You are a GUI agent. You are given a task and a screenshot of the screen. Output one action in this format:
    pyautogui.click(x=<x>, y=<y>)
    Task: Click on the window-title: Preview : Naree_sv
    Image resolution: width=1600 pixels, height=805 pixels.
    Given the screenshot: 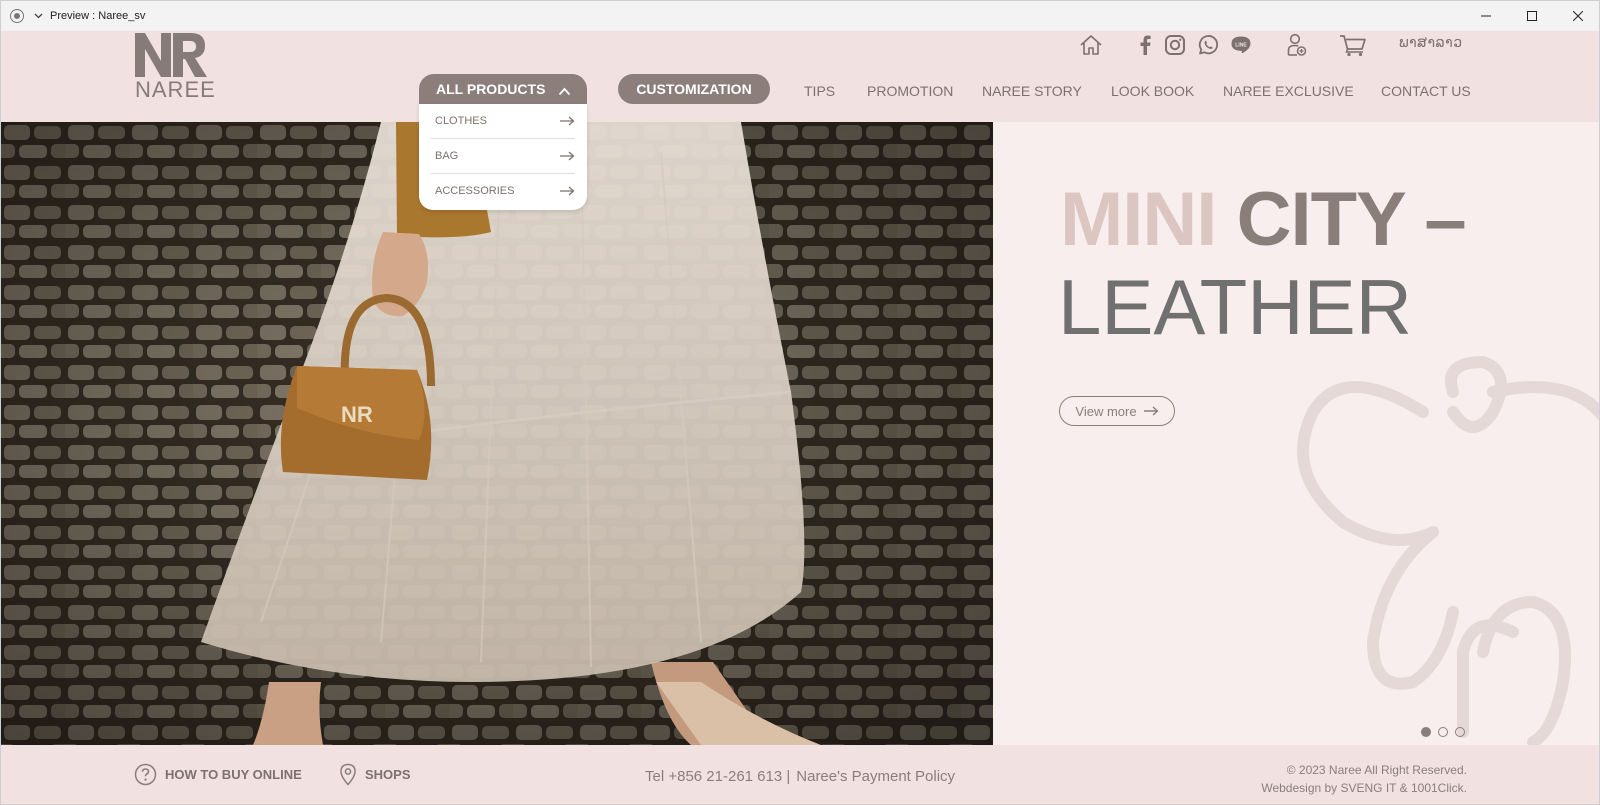 What is the action you would take?
    pyautogui.click(x=98, y=16)
    